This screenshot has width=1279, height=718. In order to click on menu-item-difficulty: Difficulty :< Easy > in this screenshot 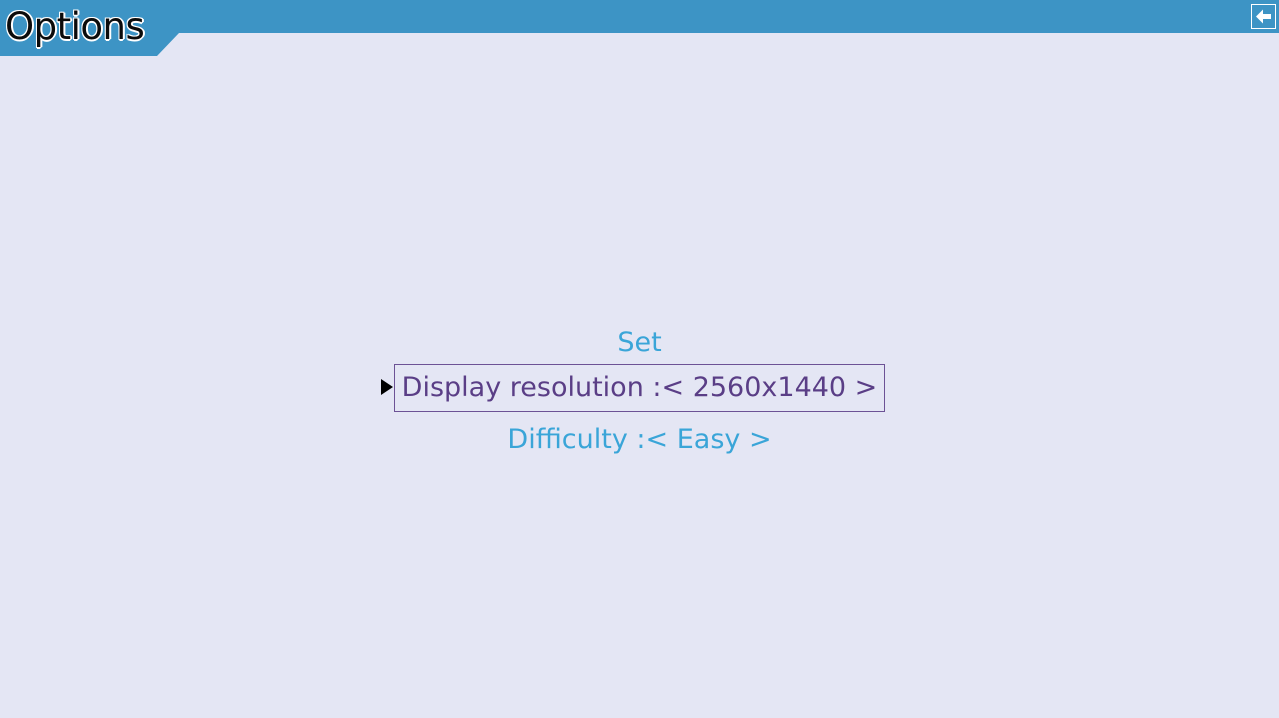, I will do `click(639, 439)`.